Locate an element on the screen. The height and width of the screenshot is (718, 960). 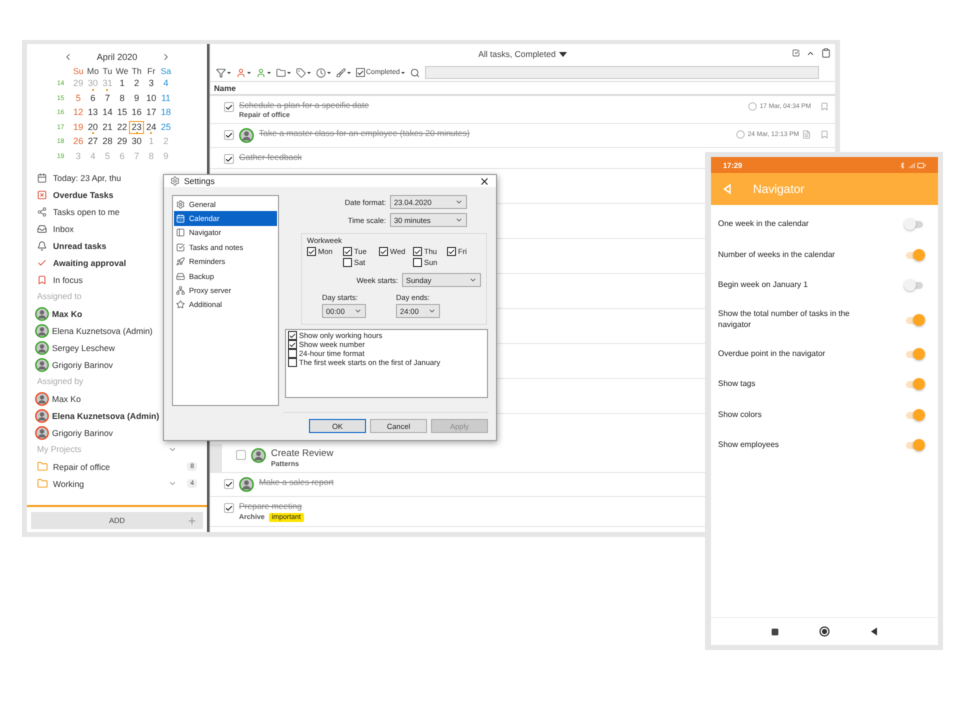
brush-button is located at coordinates (343, 73).